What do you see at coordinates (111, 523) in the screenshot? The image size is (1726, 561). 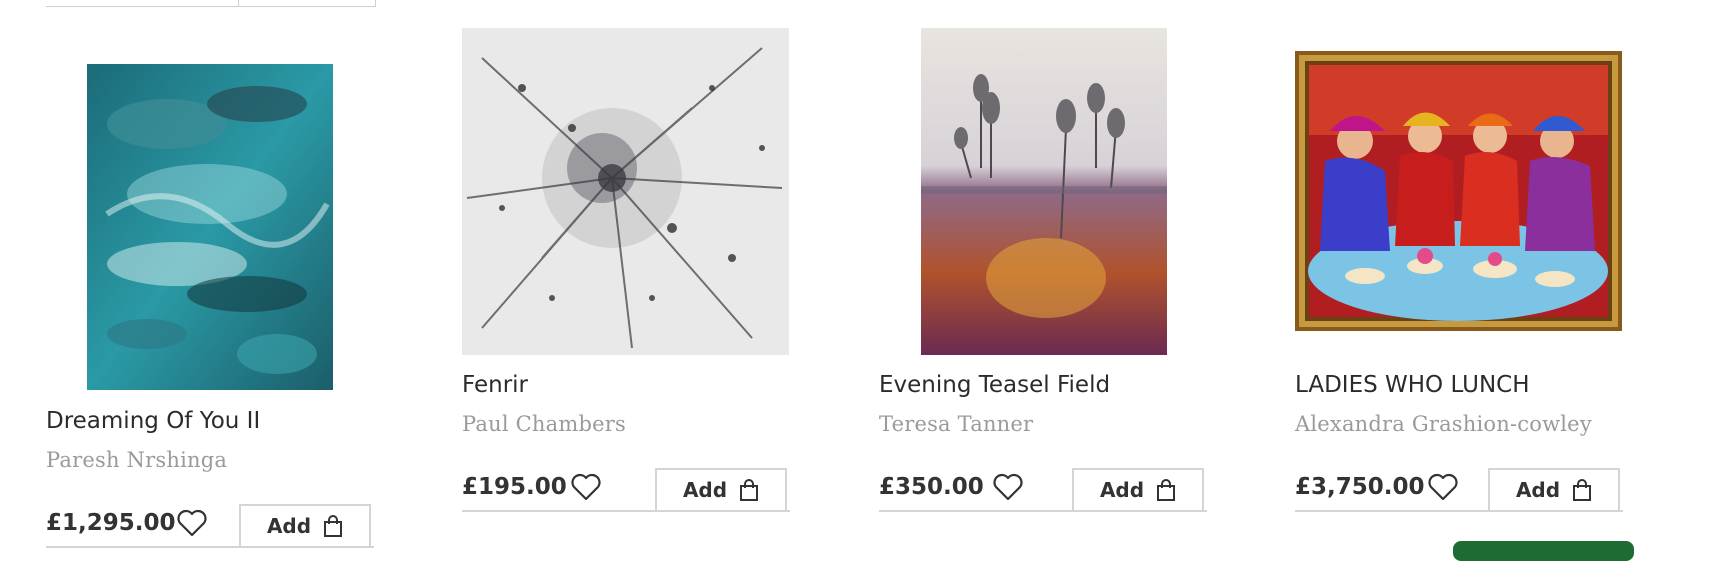 I see `product-price: £1,295.00` at bounding box center [111, 523].